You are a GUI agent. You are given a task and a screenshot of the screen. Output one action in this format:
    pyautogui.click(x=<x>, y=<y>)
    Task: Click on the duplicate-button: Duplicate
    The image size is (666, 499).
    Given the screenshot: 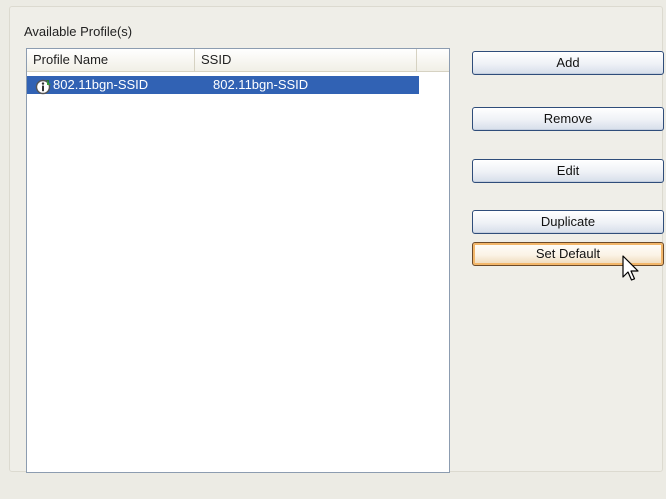 What is the action you would take?
    pyautogui.click(x=568, y=222)
    